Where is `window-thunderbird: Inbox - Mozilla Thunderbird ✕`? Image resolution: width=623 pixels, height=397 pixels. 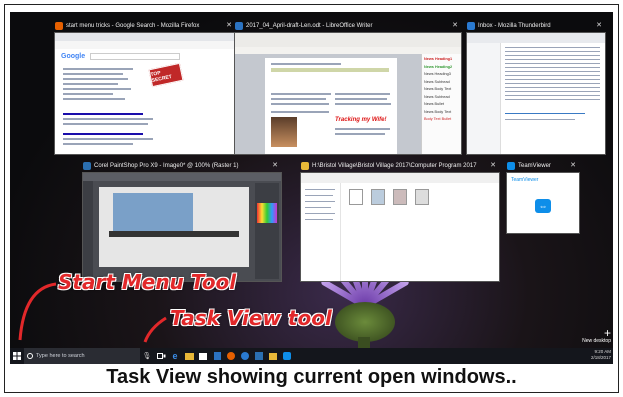
window-thunderbird: Inbox - Mozilla Thunderbird ✕ is located at coordinates (536, 88).